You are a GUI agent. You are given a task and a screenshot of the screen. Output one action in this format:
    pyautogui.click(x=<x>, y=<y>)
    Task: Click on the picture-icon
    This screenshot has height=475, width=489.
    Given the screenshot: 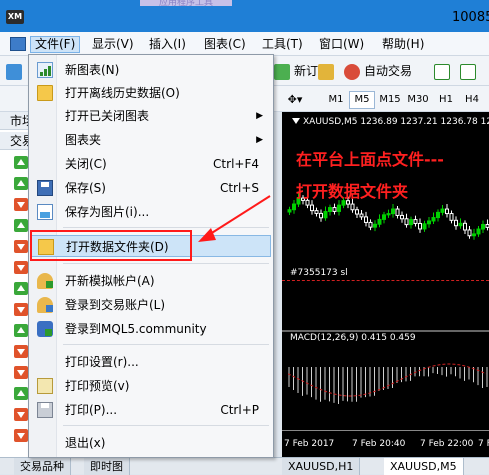 What is the action you would take?
    pyautogui.click(x=45, y=212)
    